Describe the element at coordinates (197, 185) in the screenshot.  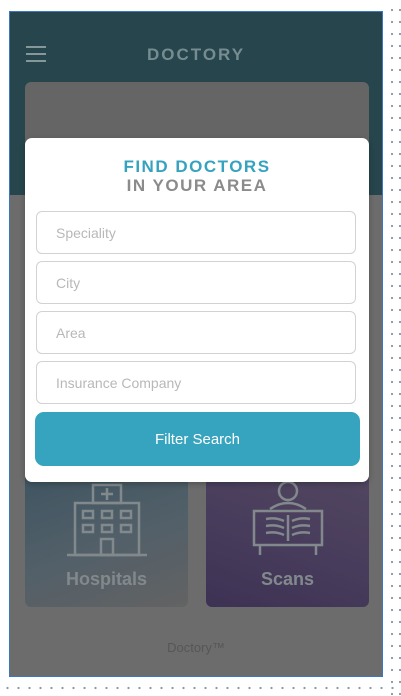
I see `modal-subtitle: IN YOUR AREA` at that location.